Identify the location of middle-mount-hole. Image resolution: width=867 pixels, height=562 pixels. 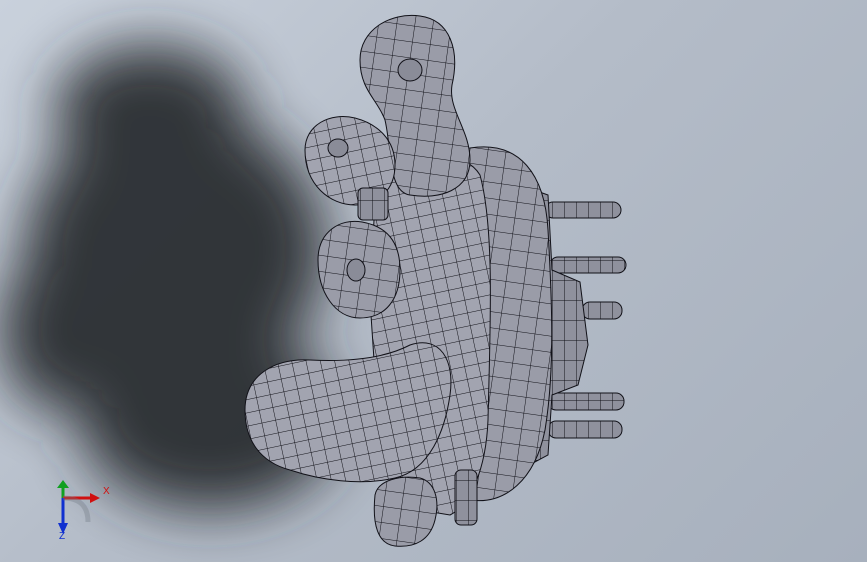
(356, 270).